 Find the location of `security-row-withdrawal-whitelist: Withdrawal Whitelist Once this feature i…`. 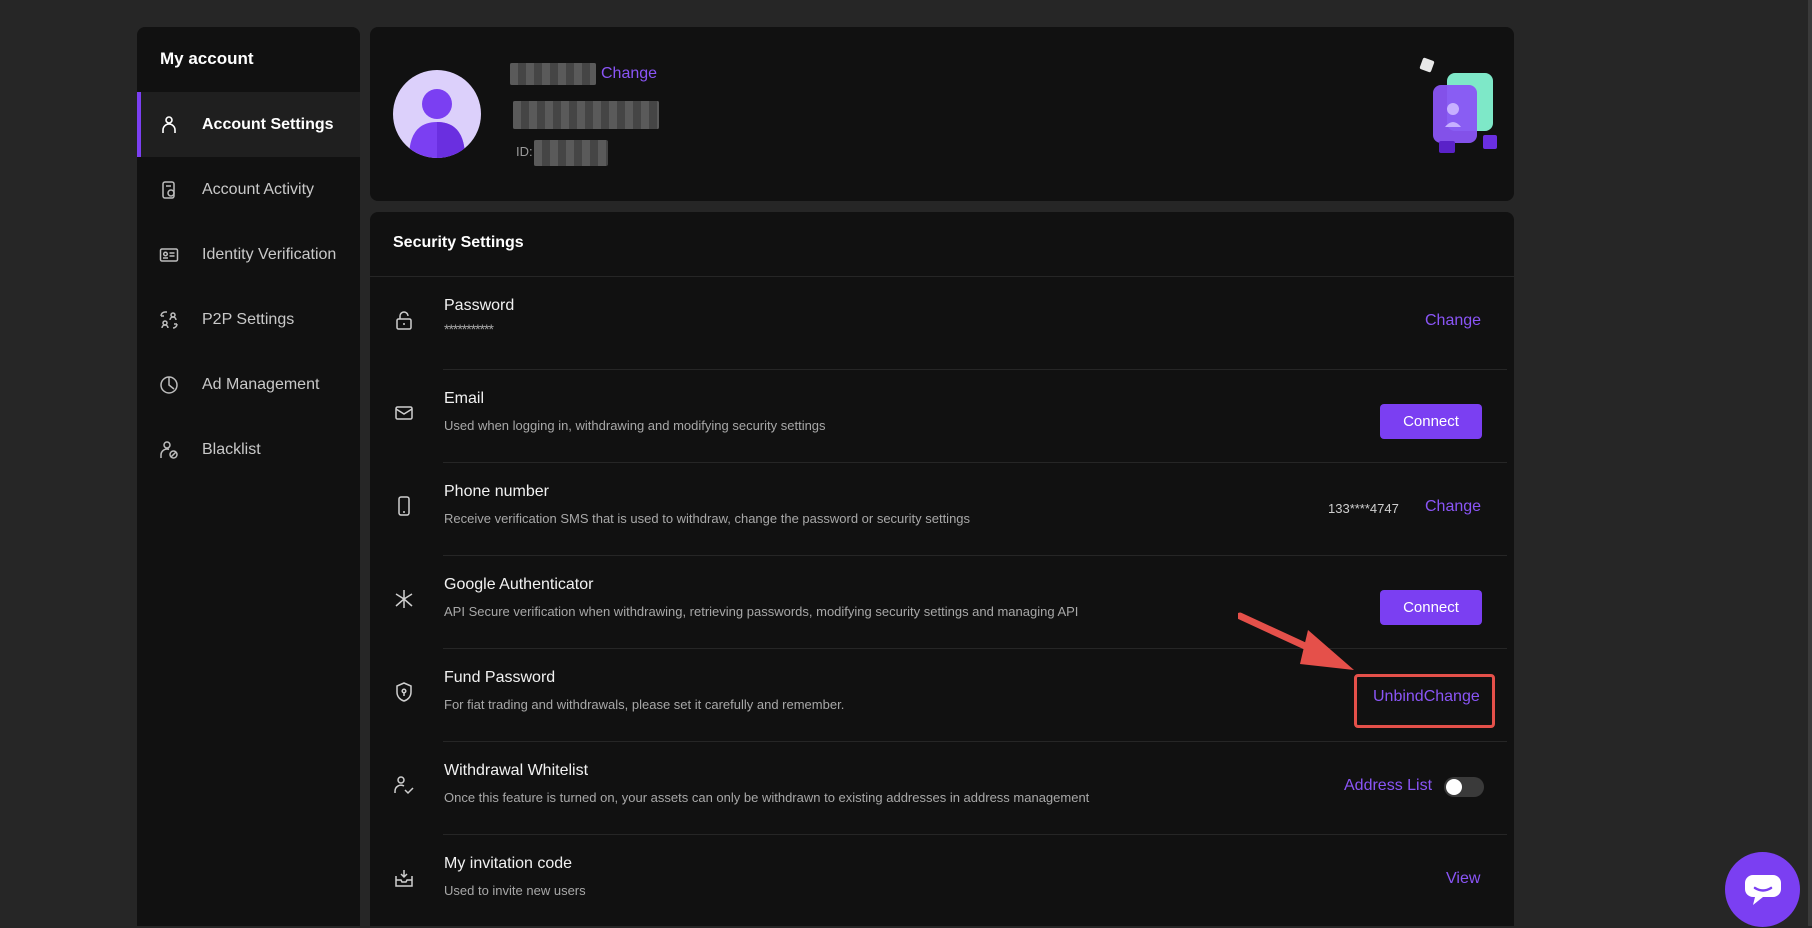

security-row-withdrawal-whitelist: Withdrawal Whitelist Once this feature i… is located at coordinates (938, 788).